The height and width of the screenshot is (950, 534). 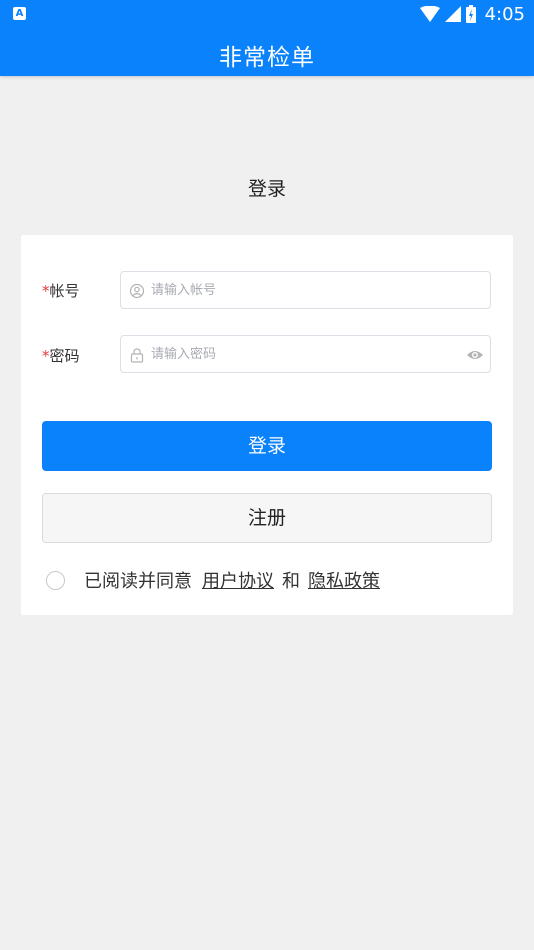 I want to click on status-icons: 4:05, so click(x=472, y=14).